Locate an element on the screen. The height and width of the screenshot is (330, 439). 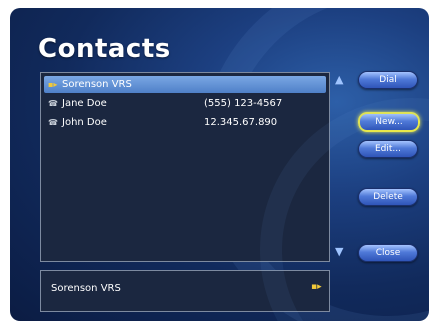
page-title: Contacts is located at coordinates (104, 49).